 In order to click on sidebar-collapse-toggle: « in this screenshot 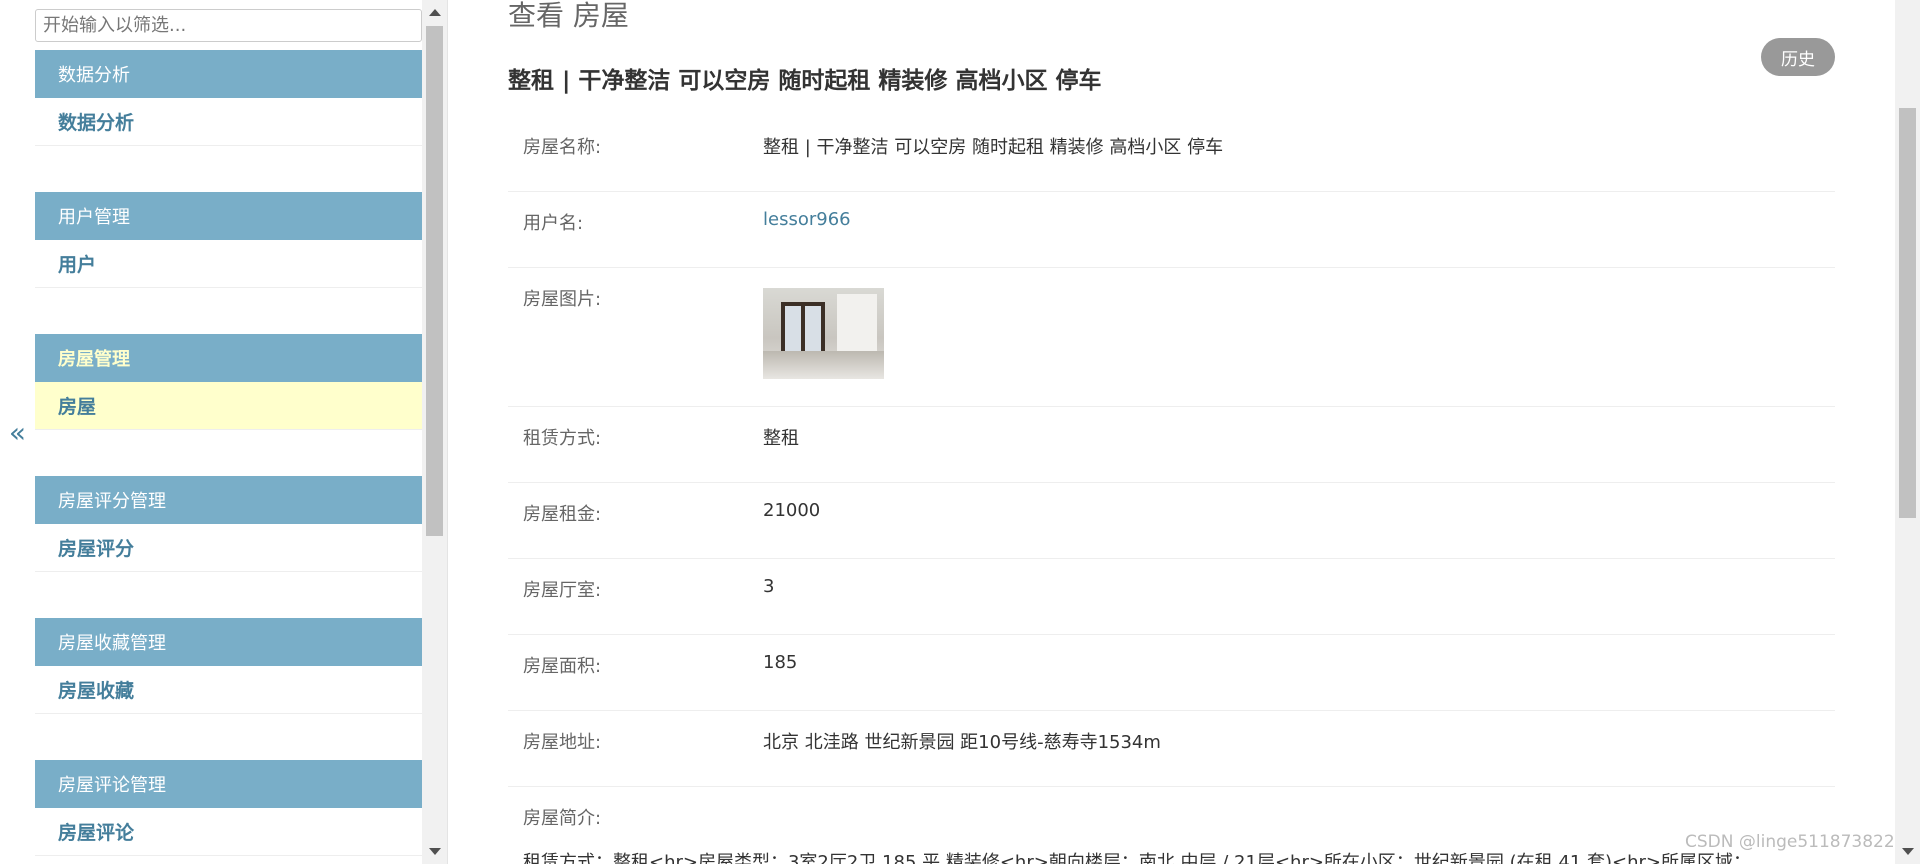, I will do `click(17, 432)`.